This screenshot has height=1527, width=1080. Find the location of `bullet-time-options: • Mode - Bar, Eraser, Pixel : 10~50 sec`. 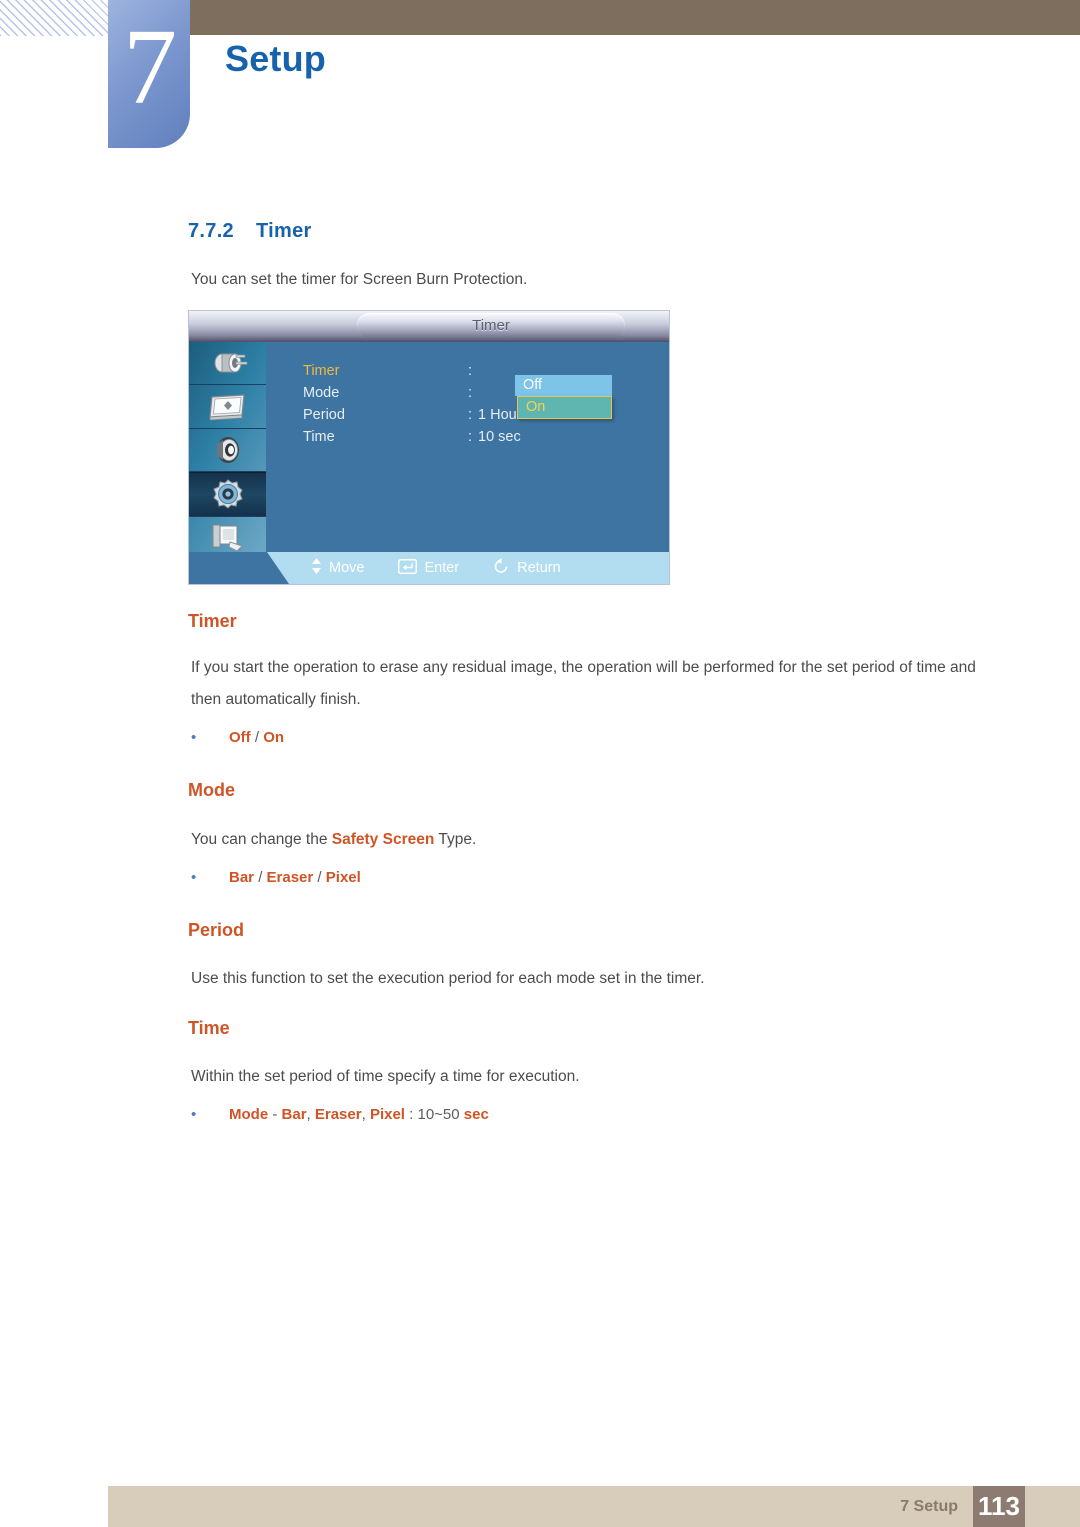

bullet-time-options: • Mode - Bar, Eraser, Pixel : 10~50 sec is located at coordinates (340, 1114).